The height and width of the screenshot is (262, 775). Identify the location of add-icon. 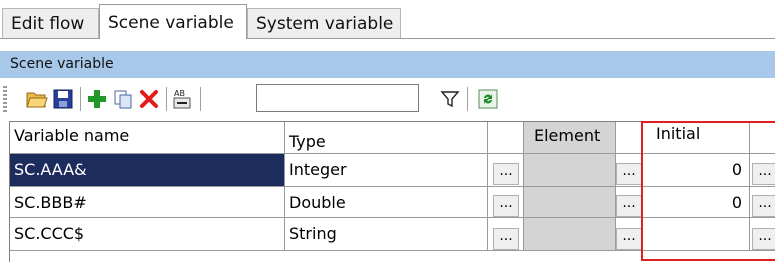
(97, 99).